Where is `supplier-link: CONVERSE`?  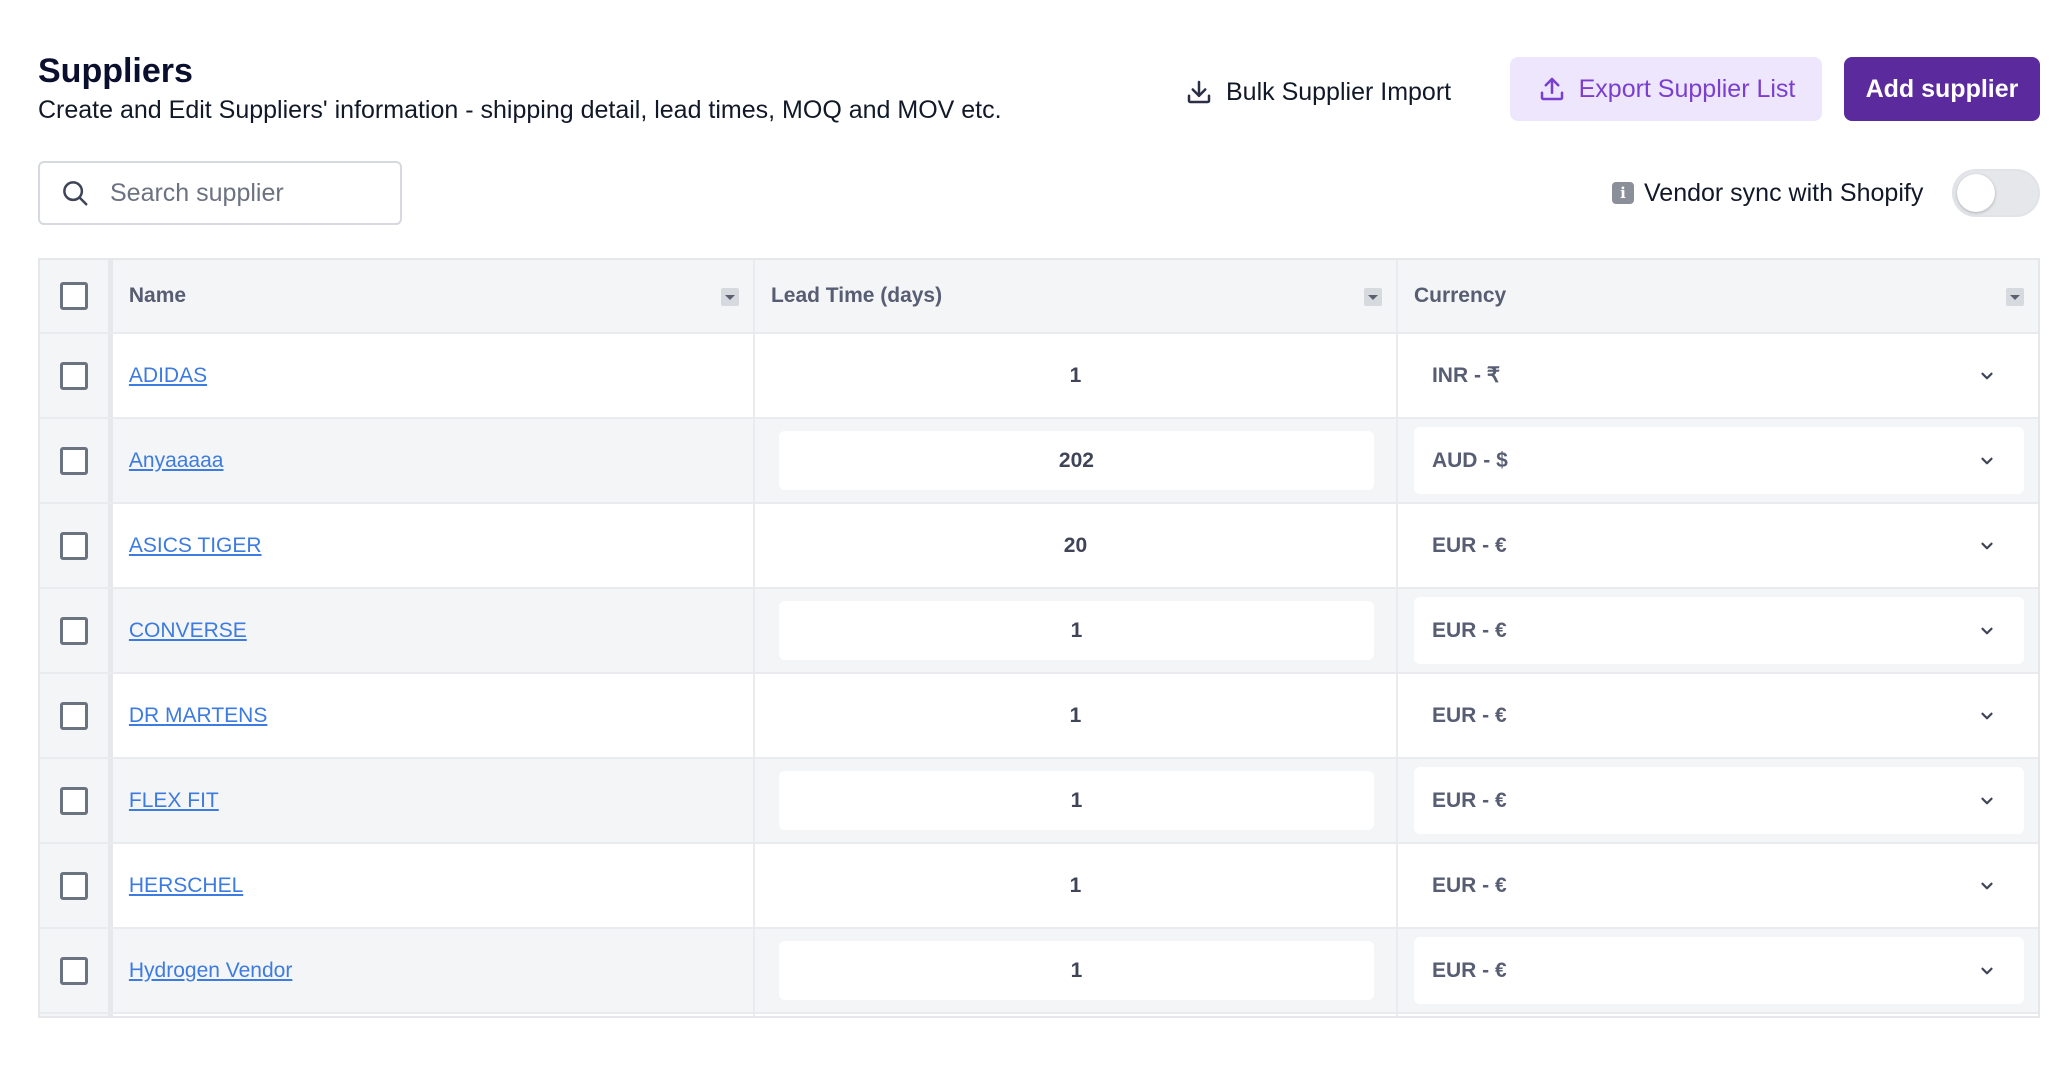 supplier-link: CONVERSE is located at coordinates (188, 631).